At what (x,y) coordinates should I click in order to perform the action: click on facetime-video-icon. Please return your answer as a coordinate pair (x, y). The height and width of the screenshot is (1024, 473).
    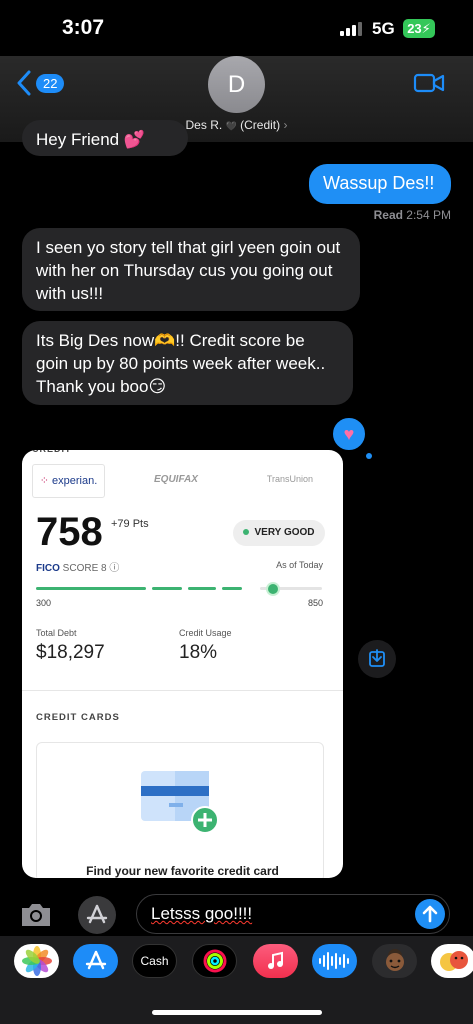
    Looking at the image, I should click on (429, 83).